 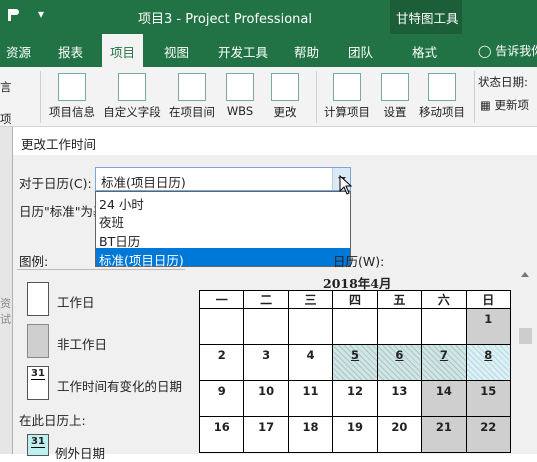 I want to click on status-date-label: 状态日期:, so click(x=503, y=82).